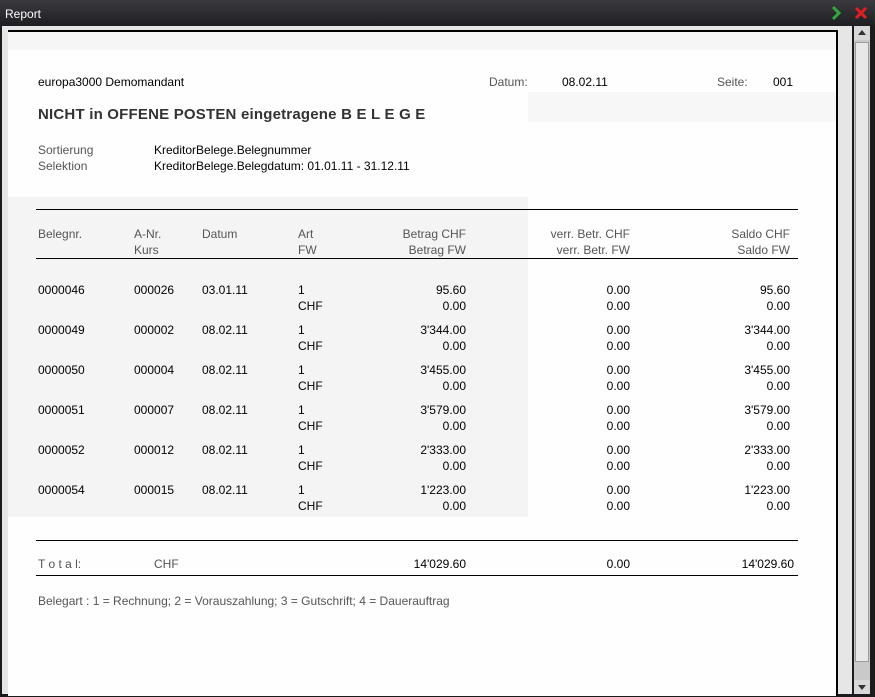 This screenshot has height=697, width=875. I want to click on window-title: Report, so click(23, 14).